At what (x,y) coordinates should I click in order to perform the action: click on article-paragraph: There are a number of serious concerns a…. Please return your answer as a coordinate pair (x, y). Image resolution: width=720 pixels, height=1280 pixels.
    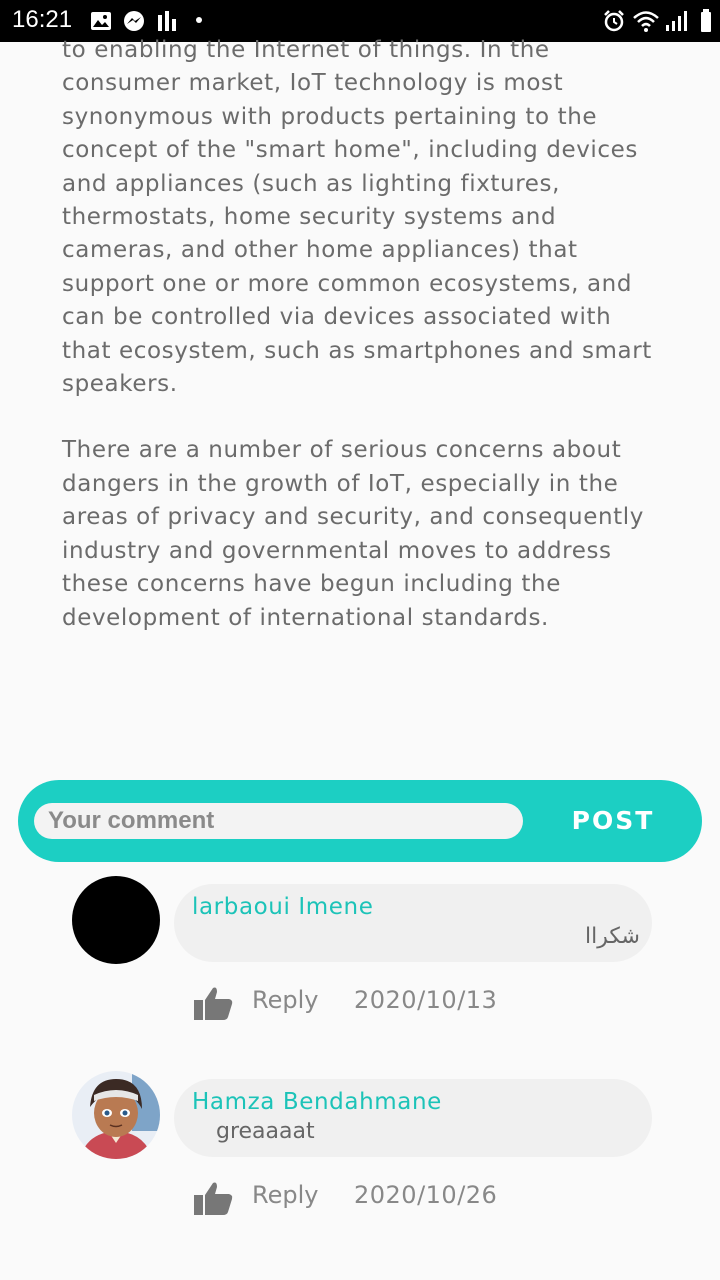
    Looking at the image, I should click on (353, 534).